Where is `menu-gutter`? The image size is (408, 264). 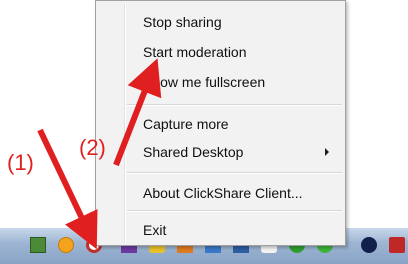 menu-gutter is located at coordinates (125, 123).